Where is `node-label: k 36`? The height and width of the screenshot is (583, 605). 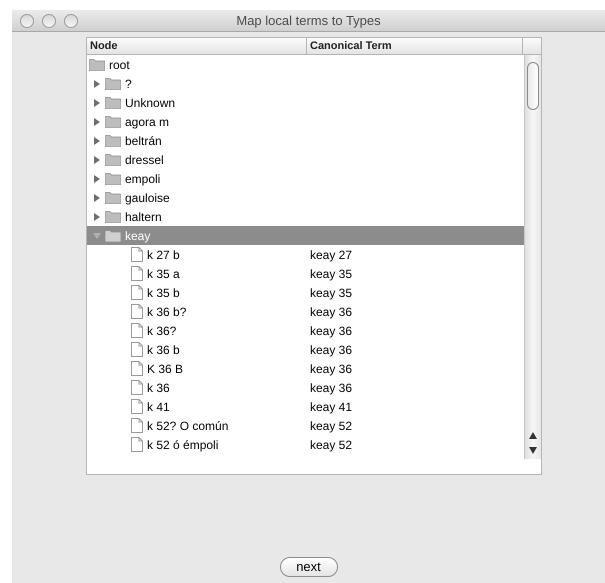 node-label: k 36 is located at coordinates (158, 388).